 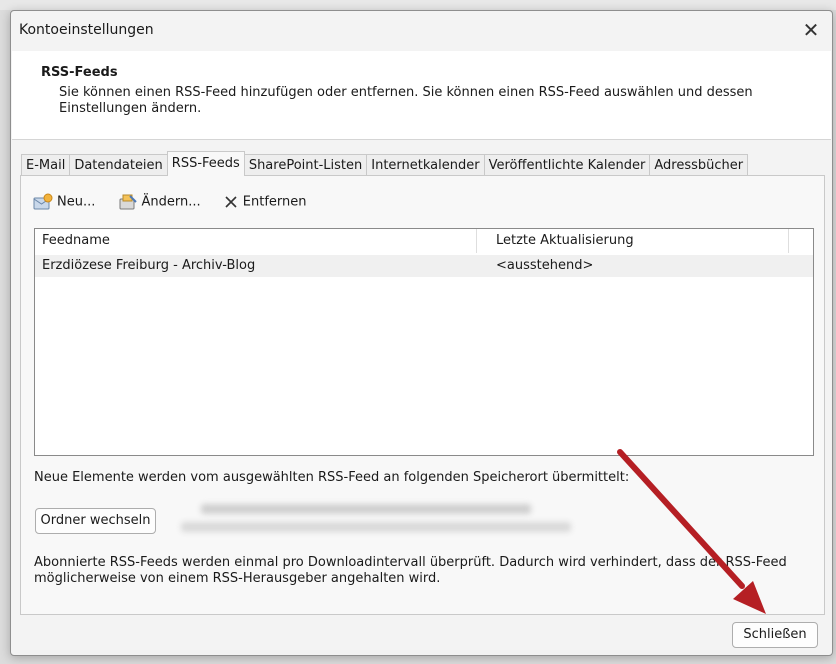 I want to click on column-header-last-update: Letzte Aktualisierung, so click(x=633, y=241).